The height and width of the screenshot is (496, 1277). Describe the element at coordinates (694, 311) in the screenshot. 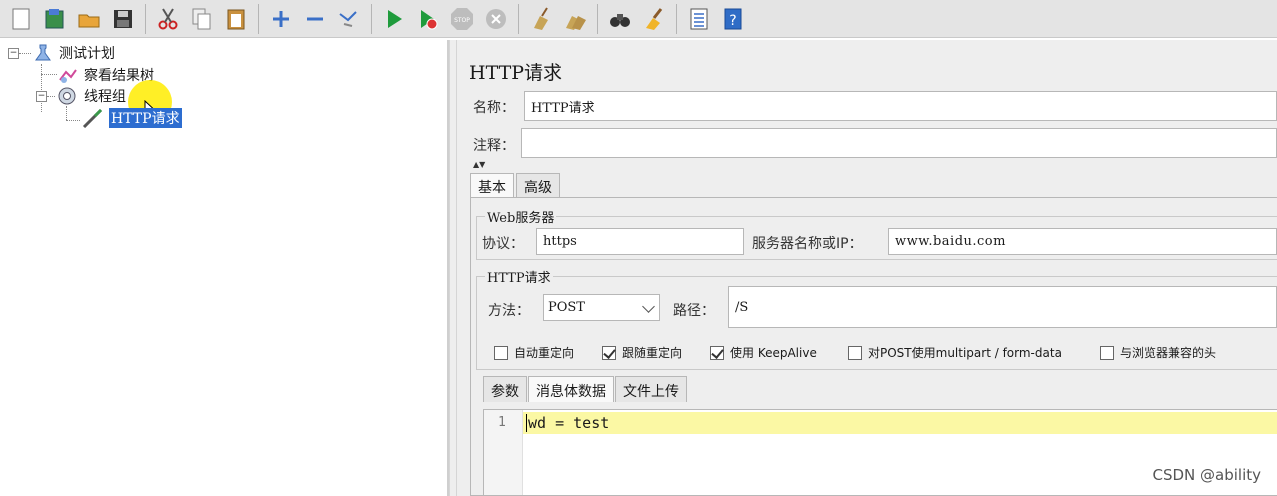

I see `path-label: 路径：` at that location.